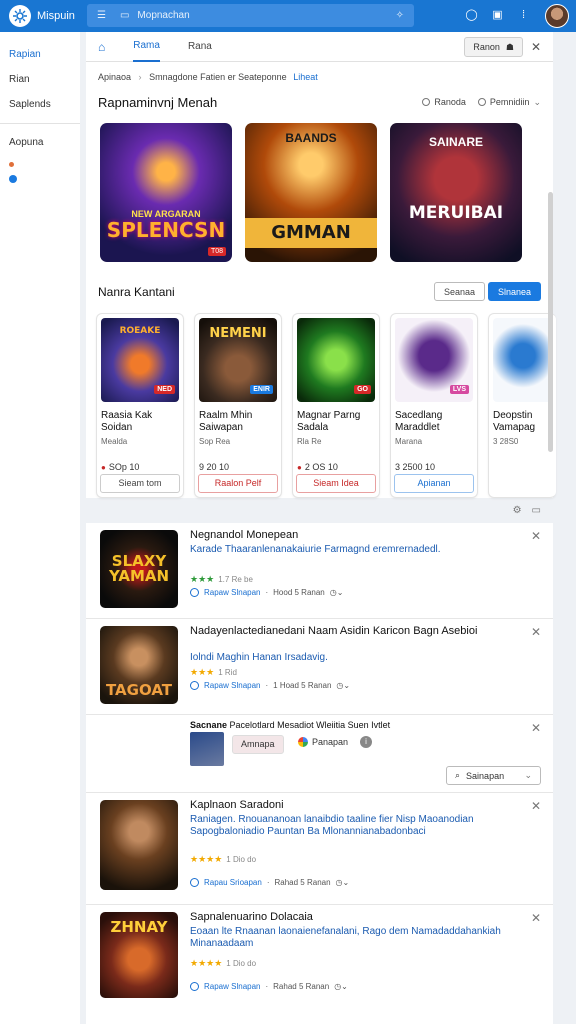 The image size is (576, 1024). I want to click on featured-card-0: NEW ARGARAN SPLENCSN T08, so click(166, 192).